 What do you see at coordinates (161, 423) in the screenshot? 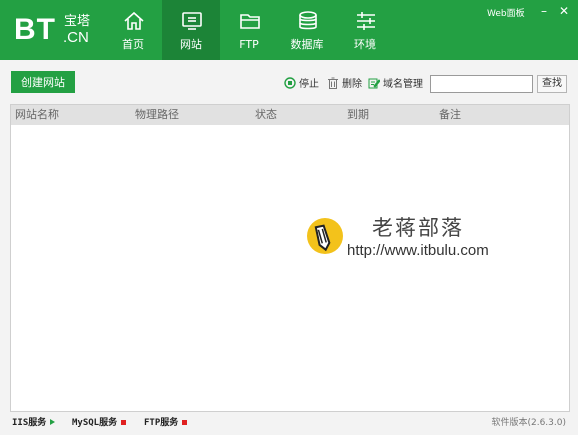
I see `service-label: FTP服务` at bounding box center [161, 423].